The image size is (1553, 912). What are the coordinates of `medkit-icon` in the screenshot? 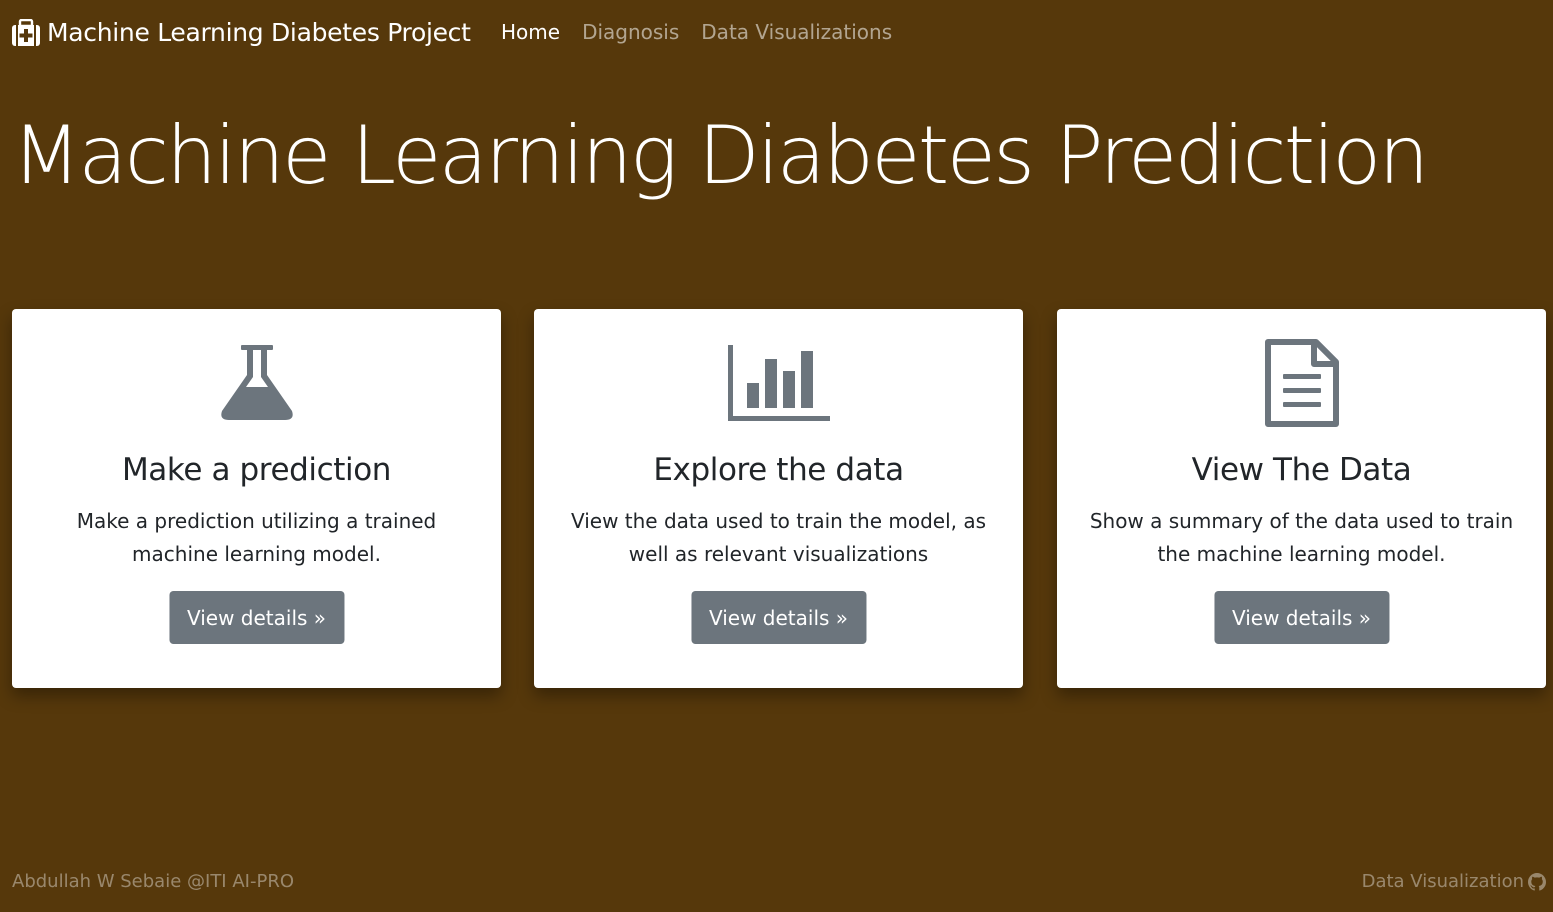 It's located at (26, 32).